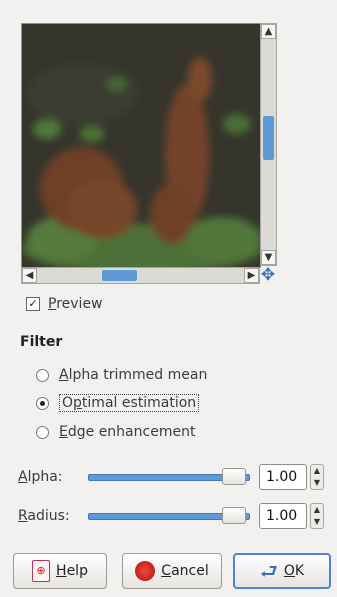  Describe the element at coordinates (127, 432) in the screenshot. I see `radio-label: Edge enhancement` at that location.